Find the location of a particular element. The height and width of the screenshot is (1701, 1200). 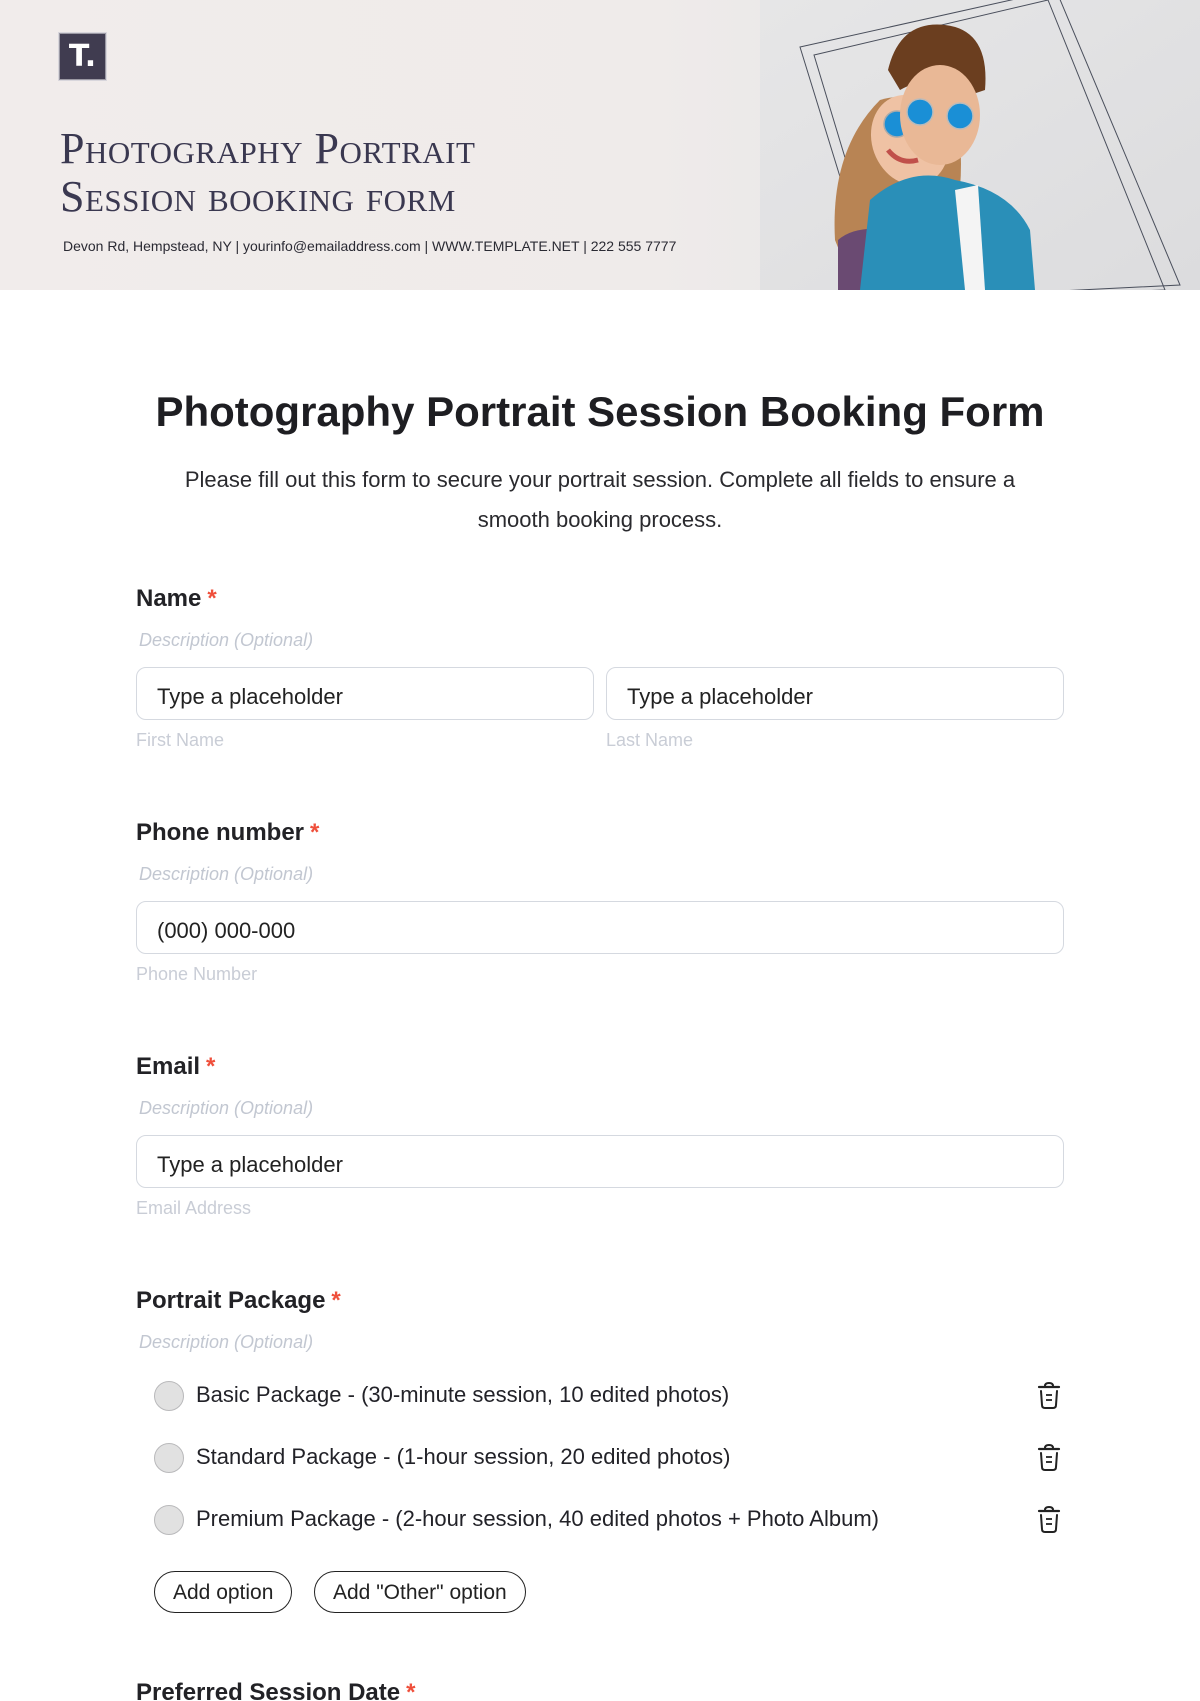

couple-photo is located at coordinates (980, 145).